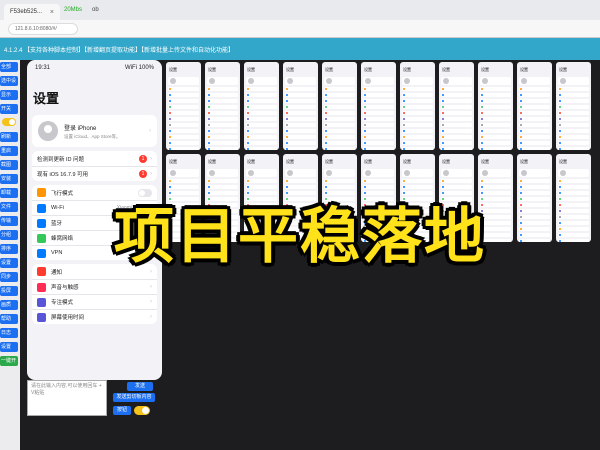 The image size is (600, 450). Describe the element at coordinates (67, 398) in the screenshot. I see `message-input: 请在此输入内容,可以使用回车 + V粘贴` at that location.